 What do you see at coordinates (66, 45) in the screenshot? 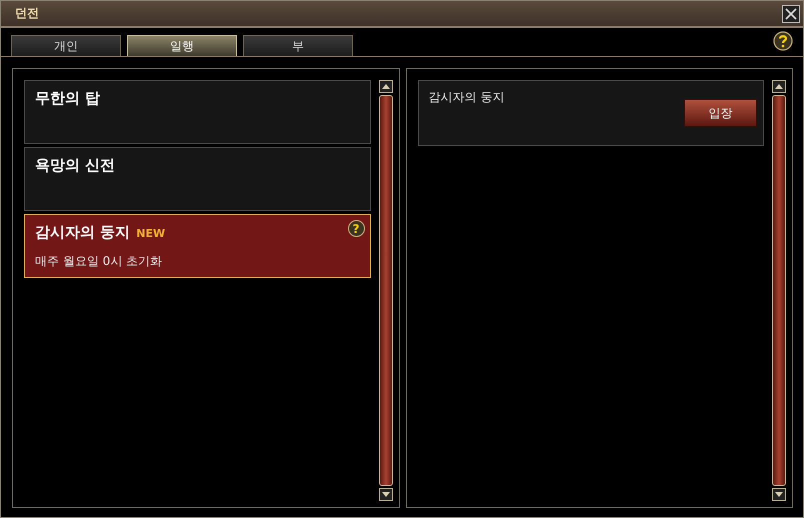
I see `tab: 개인` at bounding box center [66, 45].